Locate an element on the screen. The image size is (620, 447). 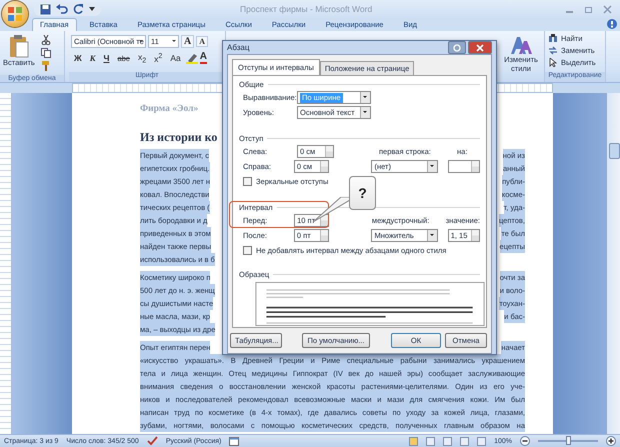
first-line-by-field is located at coordinates (464, 166).